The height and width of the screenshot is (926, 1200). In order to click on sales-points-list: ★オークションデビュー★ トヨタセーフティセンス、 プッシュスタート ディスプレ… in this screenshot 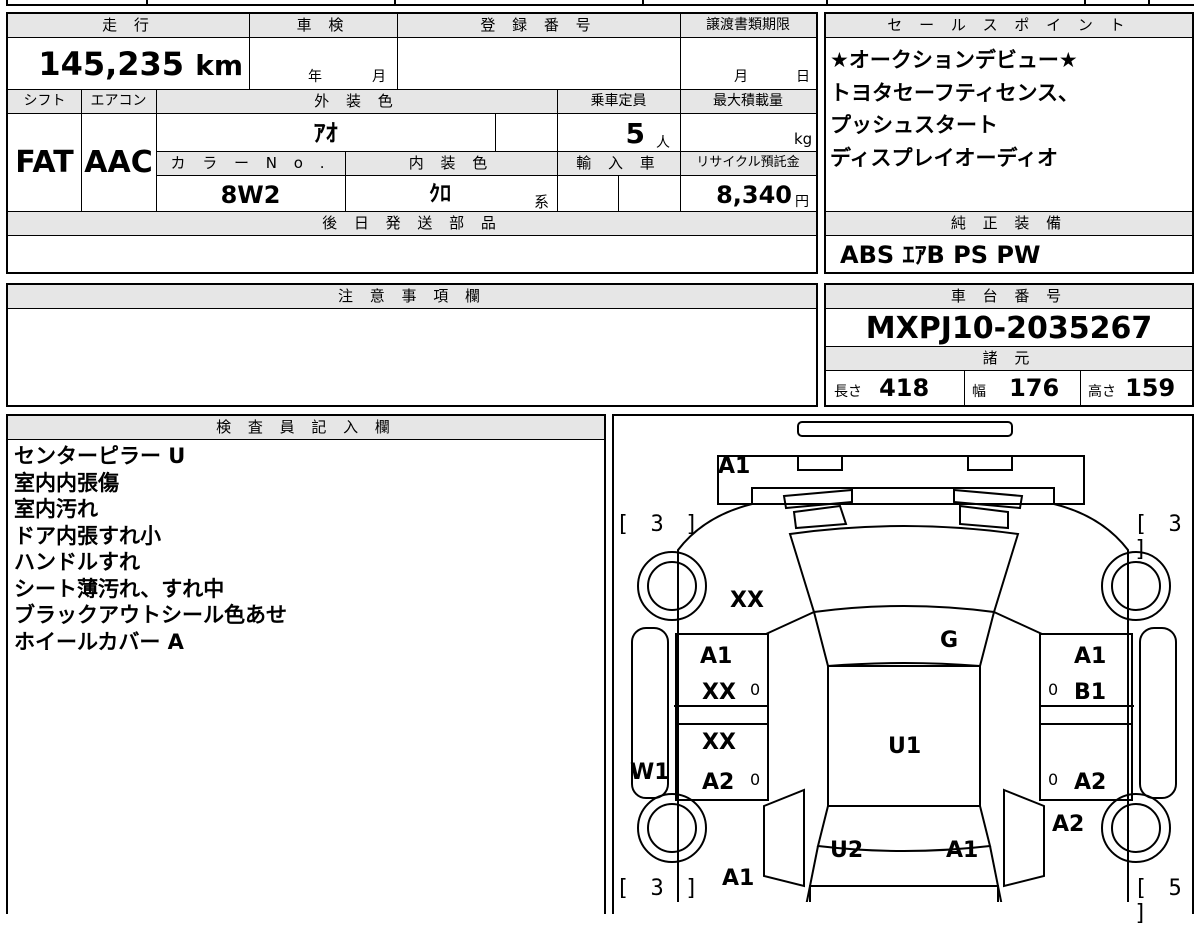, I will do `click(954, 109)`.